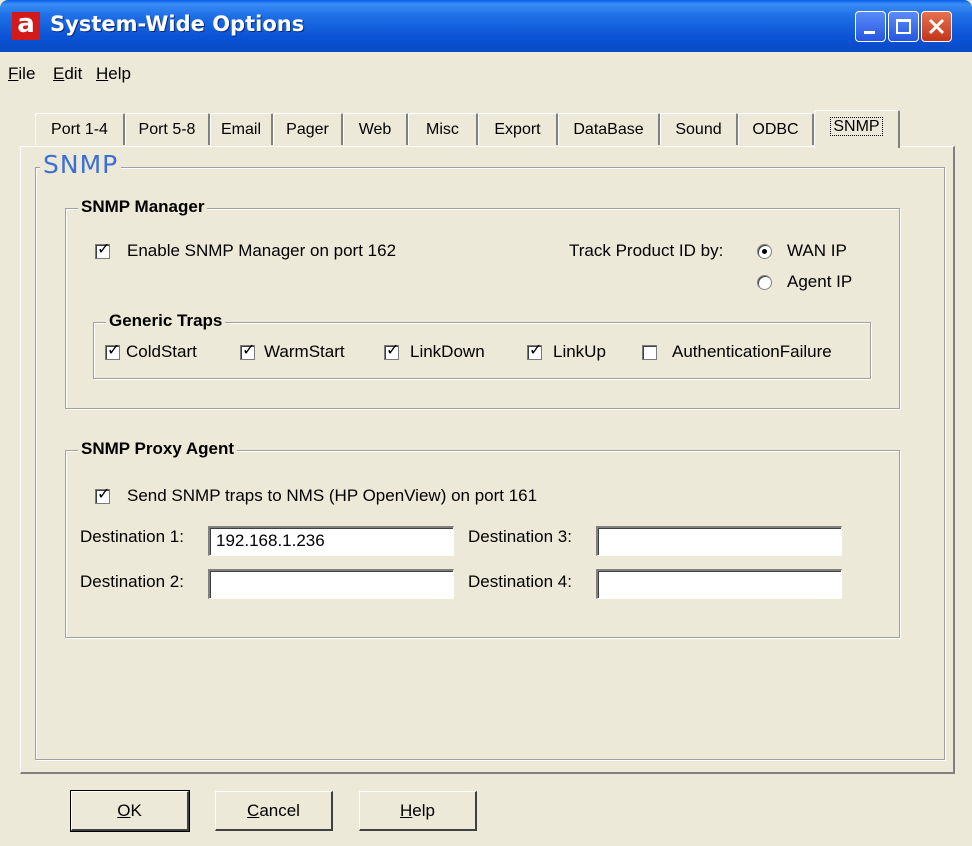  What do you see at coordinates (486, 72) in the screenshot?
I see `menu-bar: File Edit Help` at bounding box center [486, 72].